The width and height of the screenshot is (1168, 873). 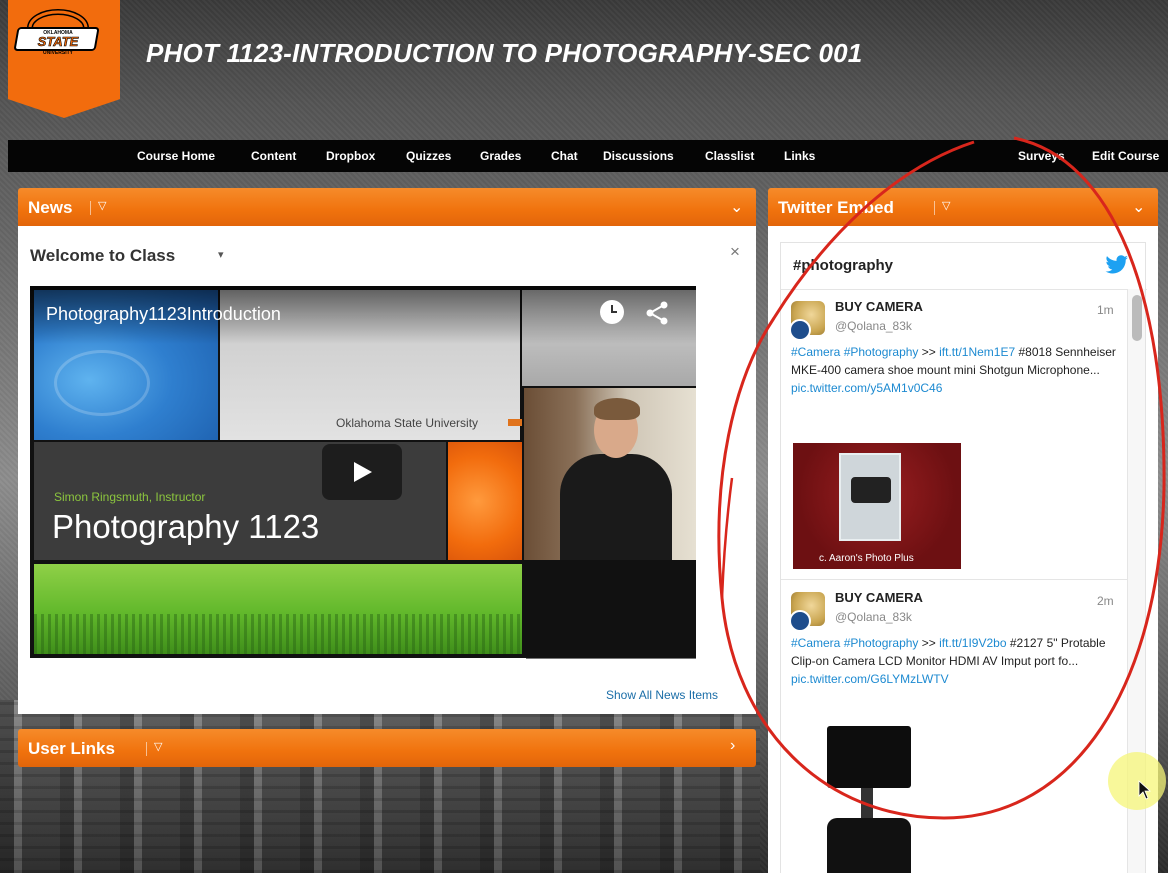 What do you see at coordinates (71, 748) in the screenshot?
I see `user-links-widget-title: User Links` at bounding box center [71, 748].